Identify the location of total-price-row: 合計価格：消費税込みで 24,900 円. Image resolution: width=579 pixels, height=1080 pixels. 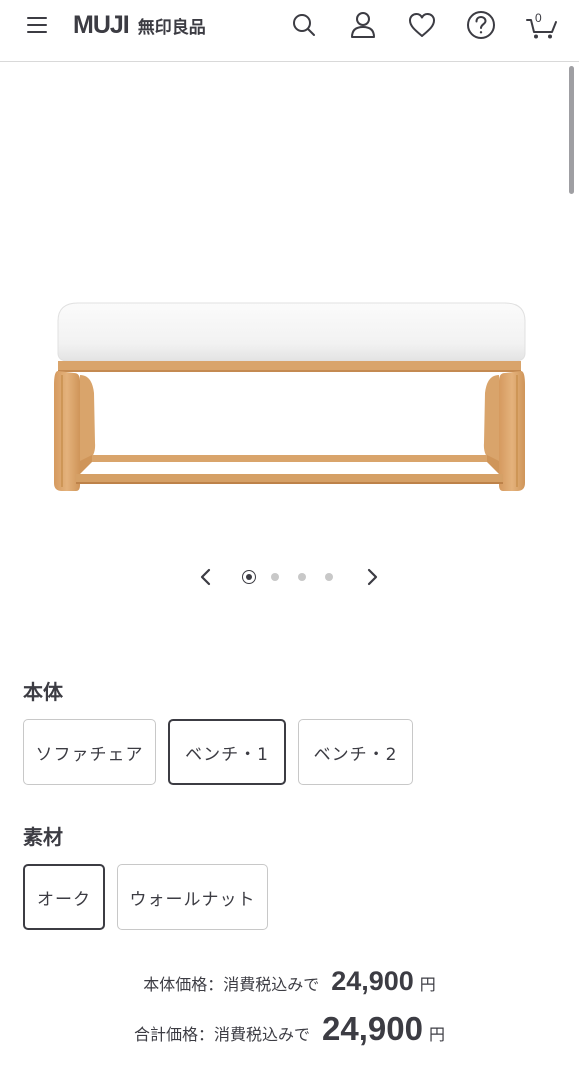
(289, 1029).